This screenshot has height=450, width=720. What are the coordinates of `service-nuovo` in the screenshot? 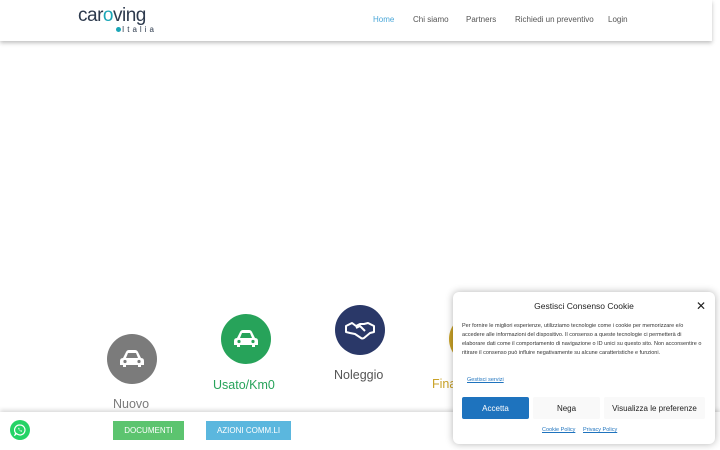 It's located at (132, 359).